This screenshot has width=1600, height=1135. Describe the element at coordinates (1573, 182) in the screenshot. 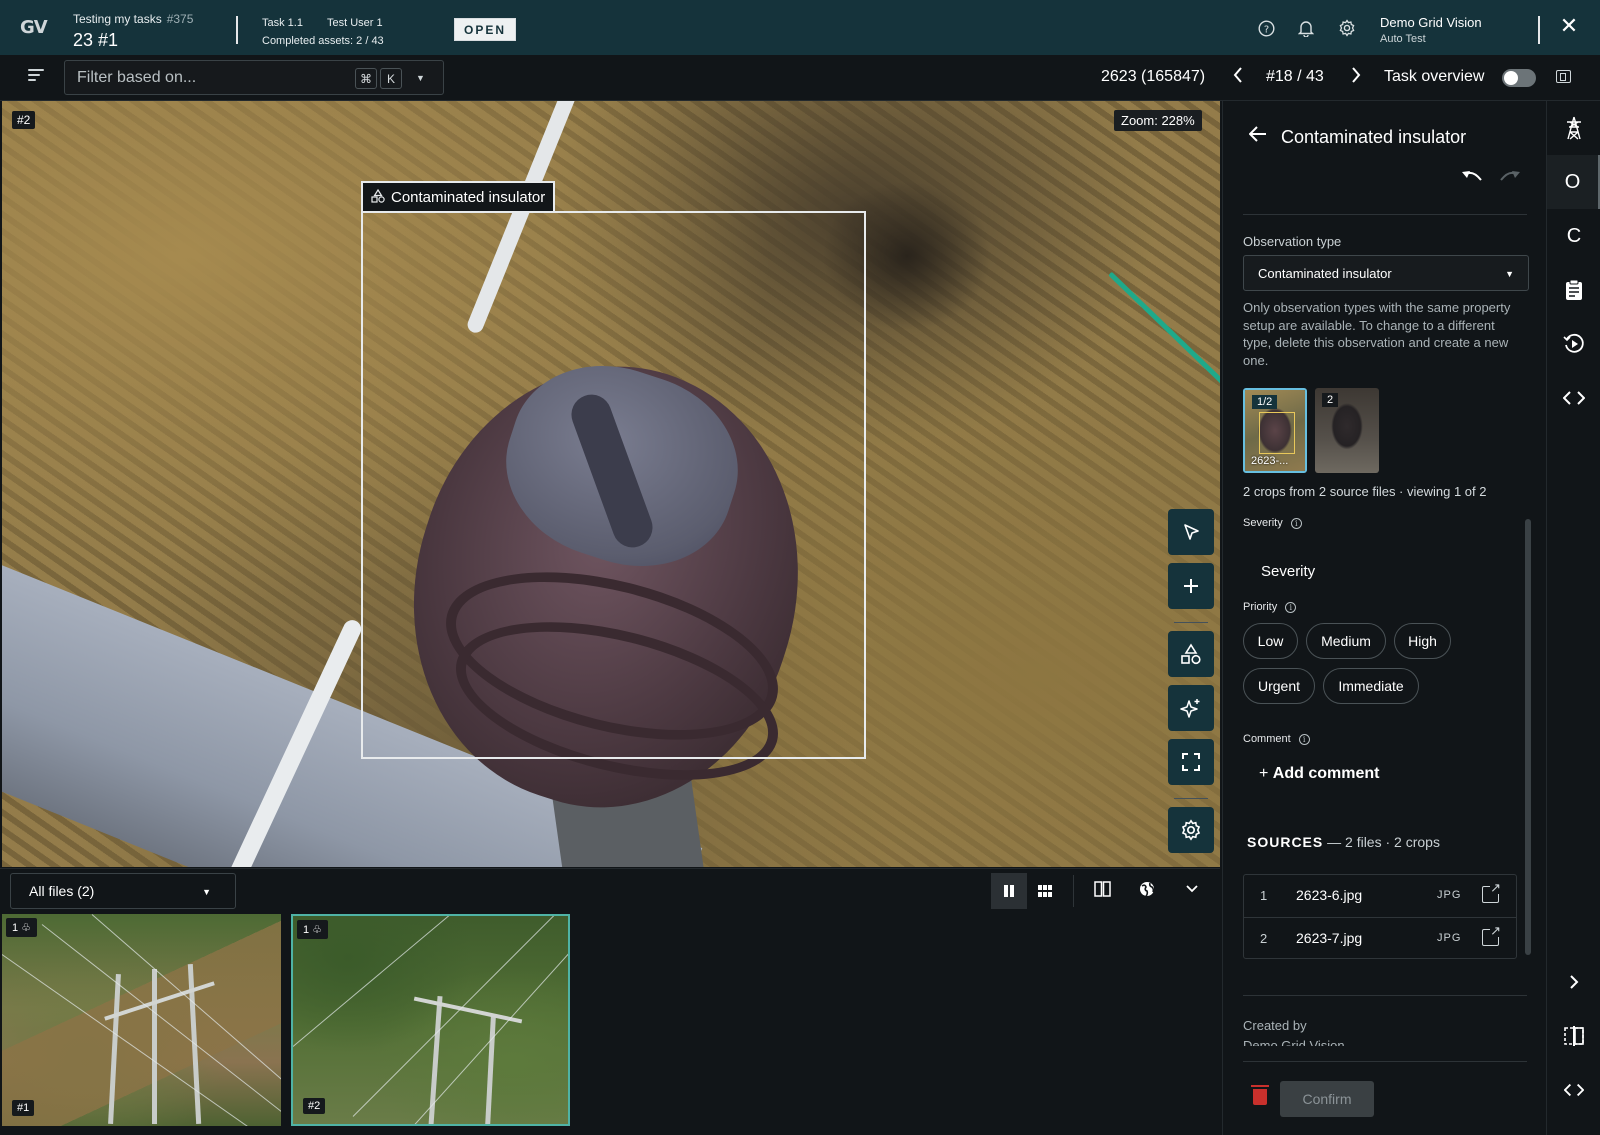

I see `observations-tab: O` at that location.